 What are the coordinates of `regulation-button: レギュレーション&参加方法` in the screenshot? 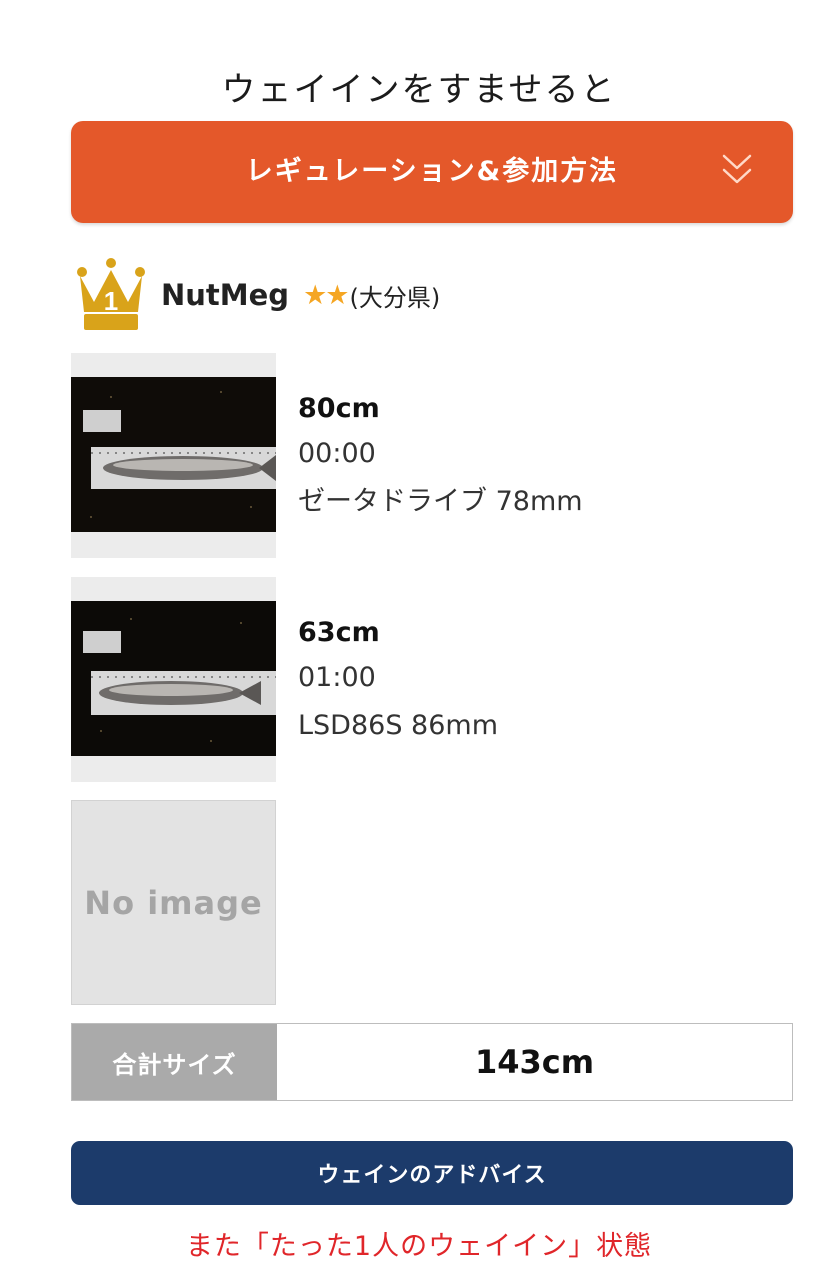 It's located at (432, 172).